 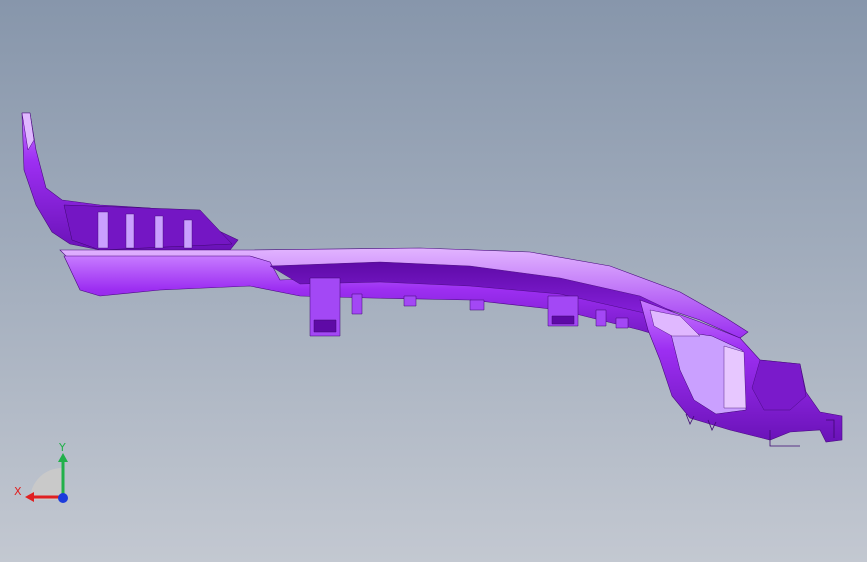 I want to click on right-end-recess-inner, so click(x=735, y=377).